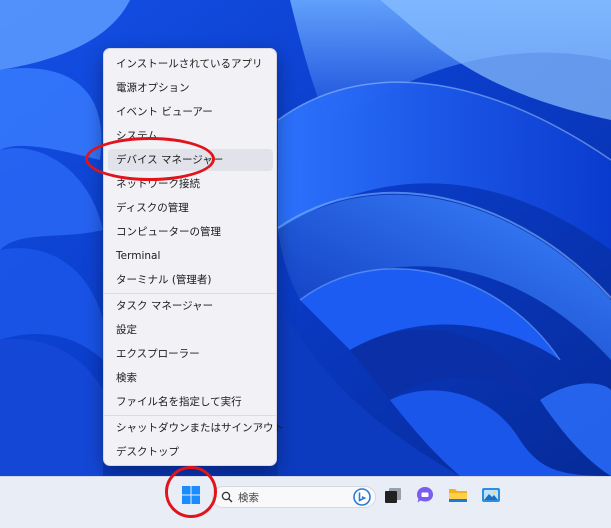 This screenshot has width=611, height=528. Describe the element at coordinates (190, 330) in the screenshot. I see `menu-item-settings: 設定` at that location.